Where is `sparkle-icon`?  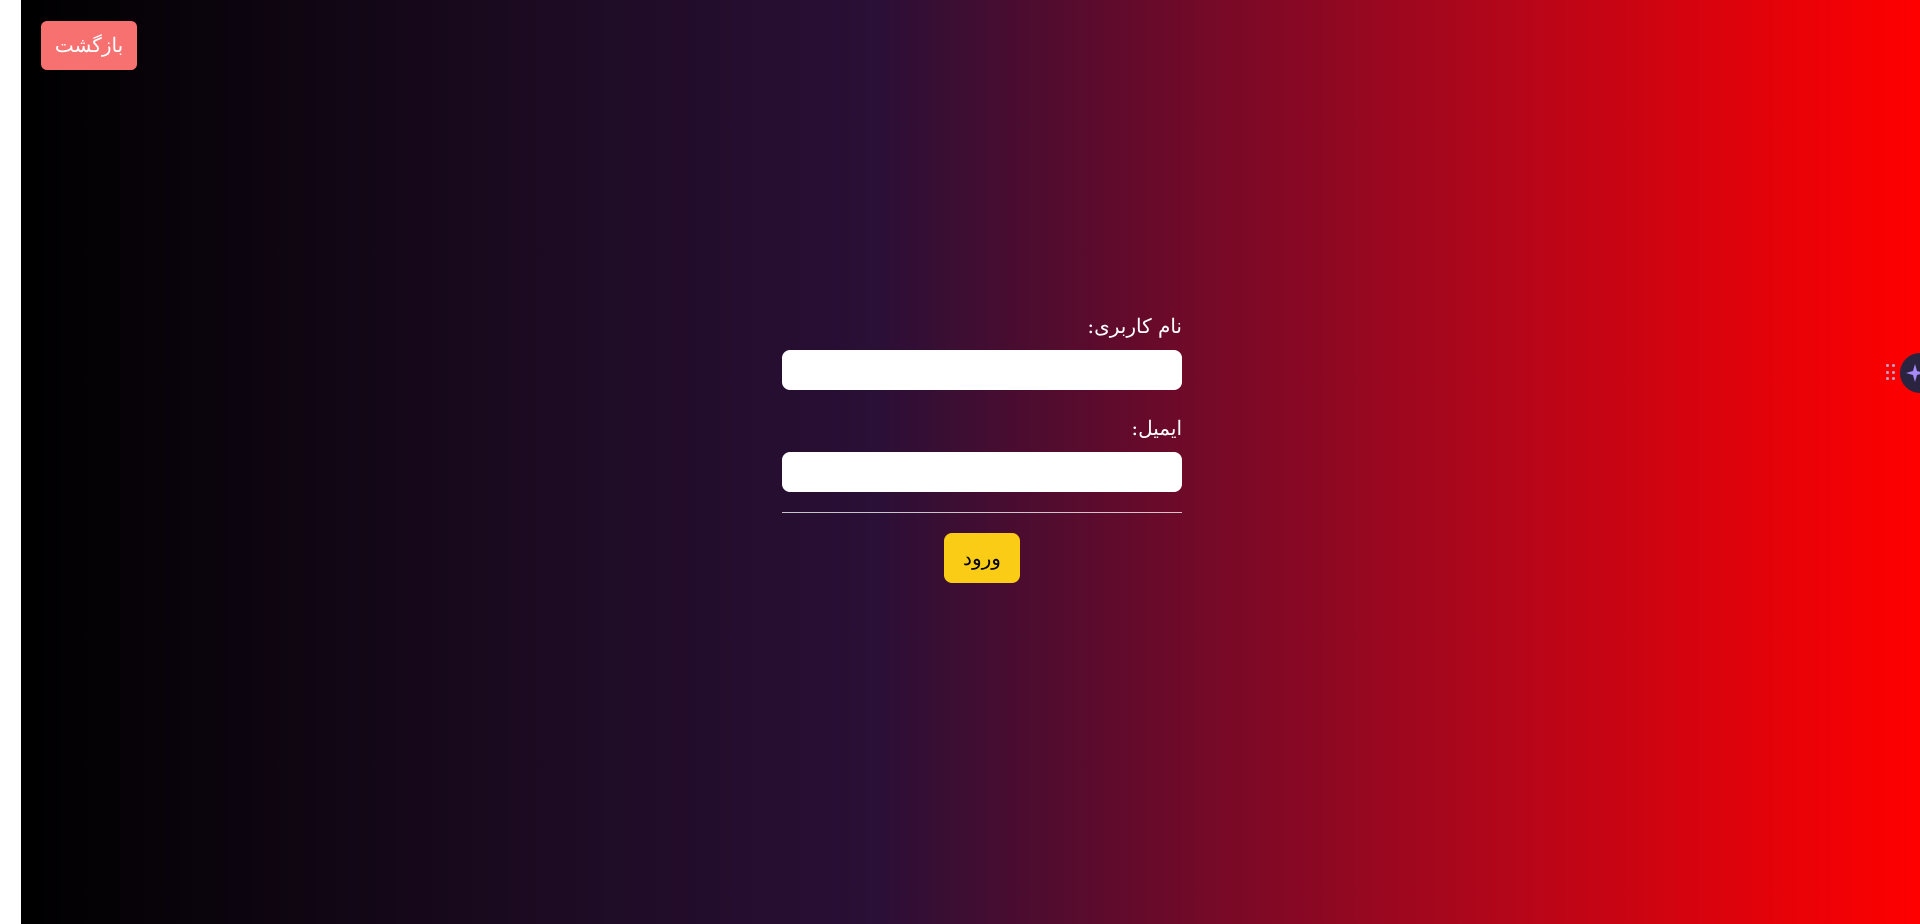 sparkle-icon is located at coordinates (1910, 373).